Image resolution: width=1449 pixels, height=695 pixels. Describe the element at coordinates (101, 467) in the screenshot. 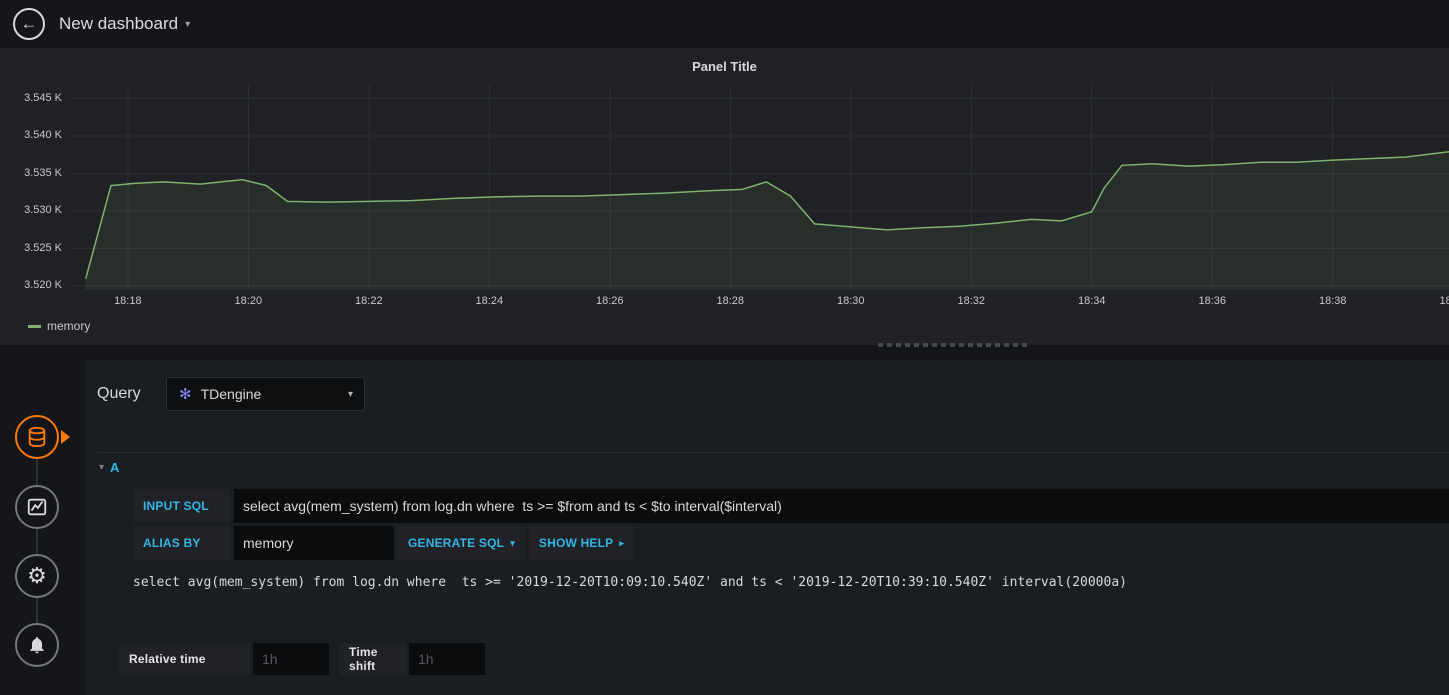

I see `collapse-caret-icon: ▾` at that location.